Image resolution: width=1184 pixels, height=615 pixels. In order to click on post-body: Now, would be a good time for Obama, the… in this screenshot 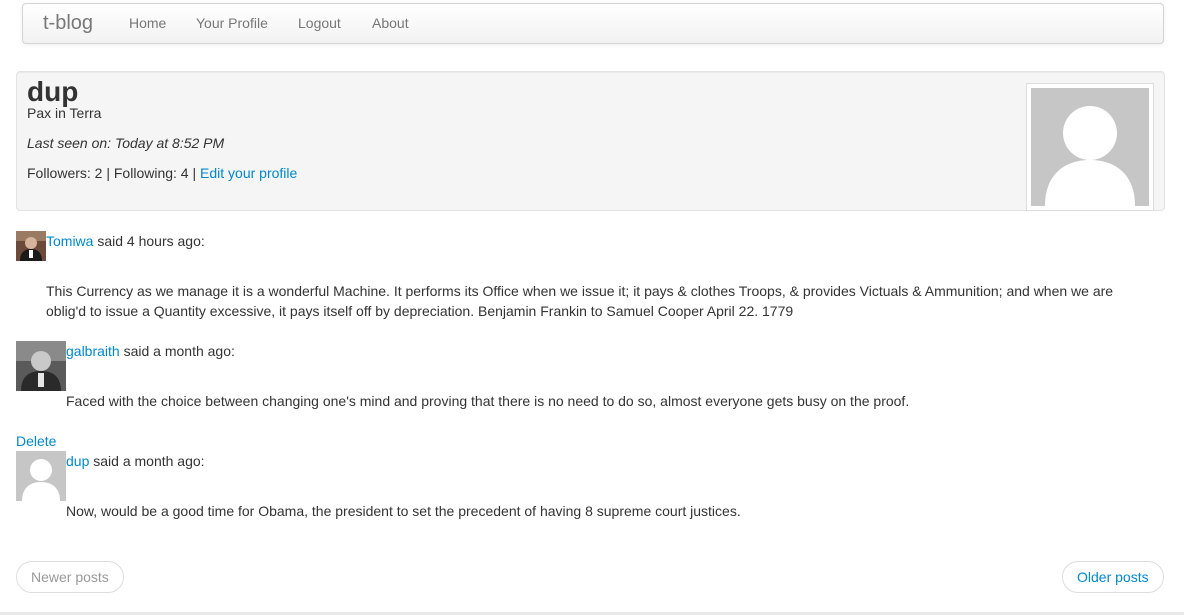, I will do `click(403, 511)`.